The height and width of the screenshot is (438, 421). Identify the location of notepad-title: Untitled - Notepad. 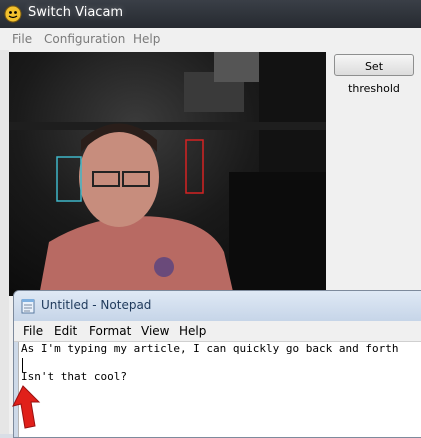
(96, 305).